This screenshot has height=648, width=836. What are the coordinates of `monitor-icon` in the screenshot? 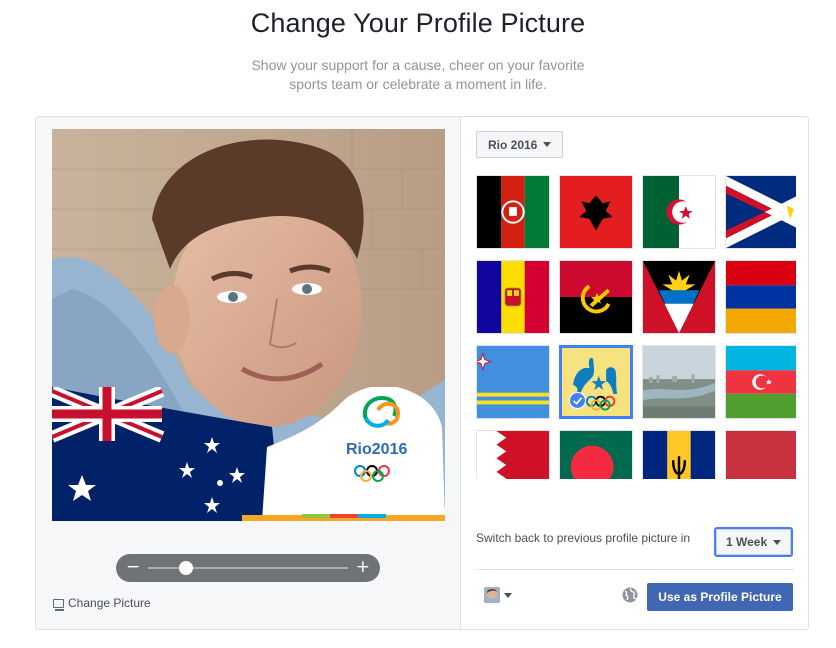 It's located at (58, 604).